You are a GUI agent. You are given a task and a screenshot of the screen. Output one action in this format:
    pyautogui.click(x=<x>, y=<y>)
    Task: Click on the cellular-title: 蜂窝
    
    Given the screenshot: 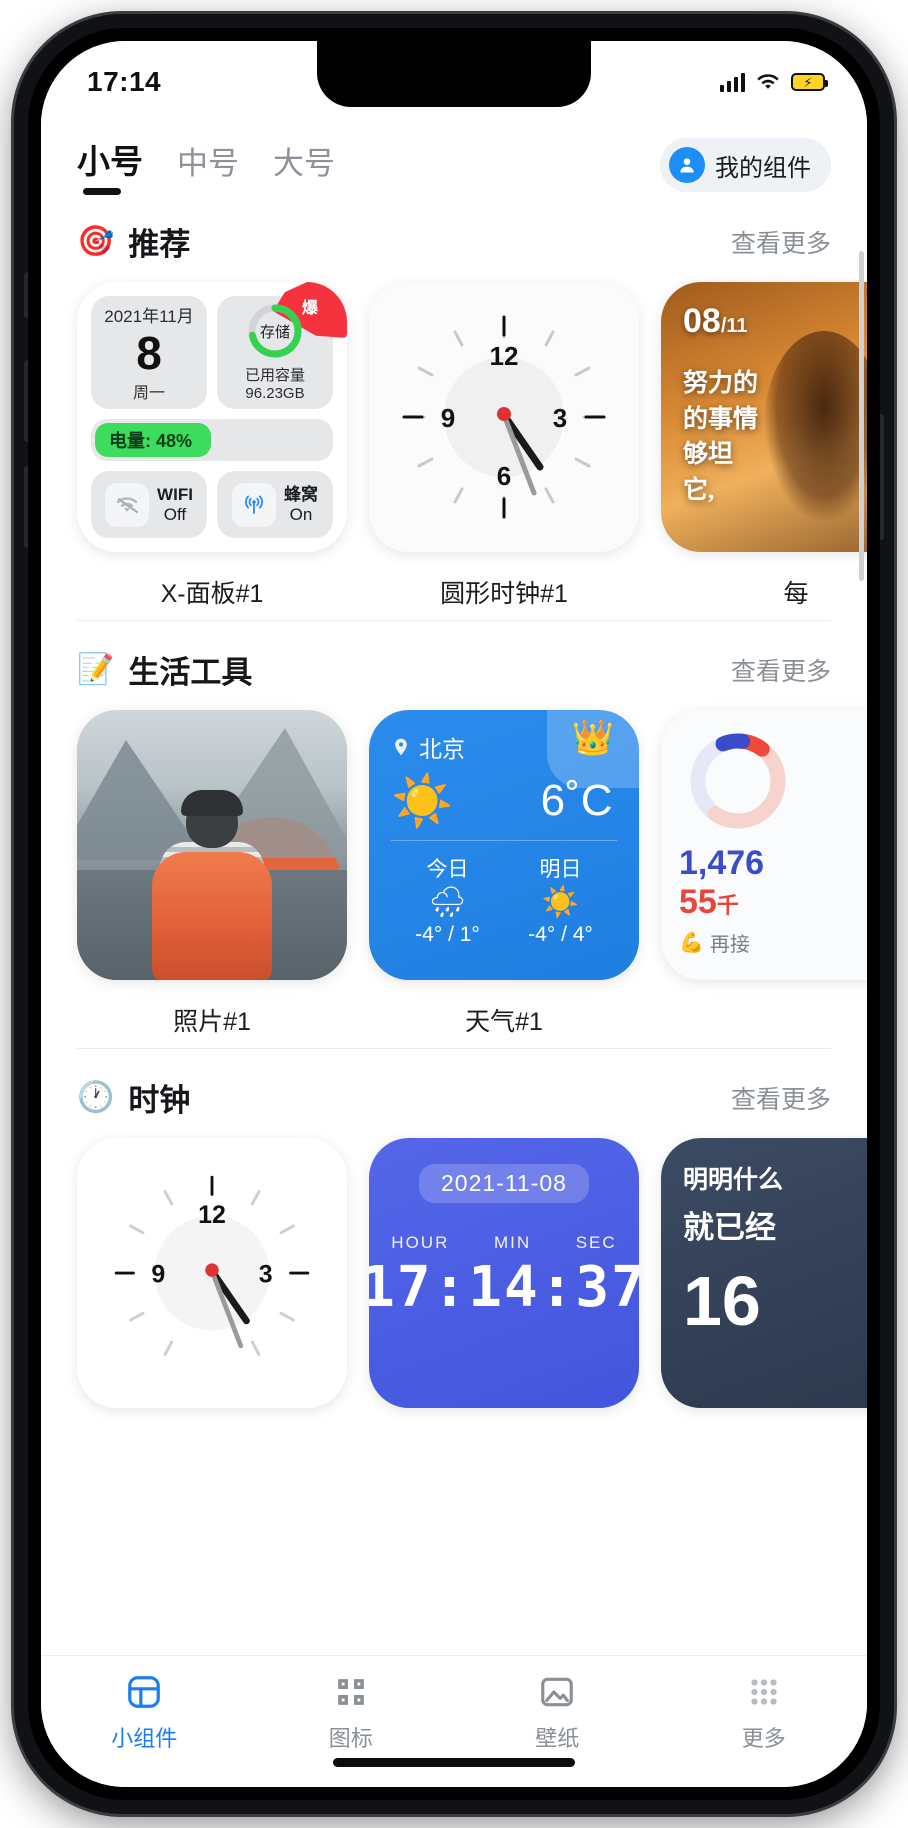 What is the action you would take?
    pyautogui.click(x=301, y=495)
    